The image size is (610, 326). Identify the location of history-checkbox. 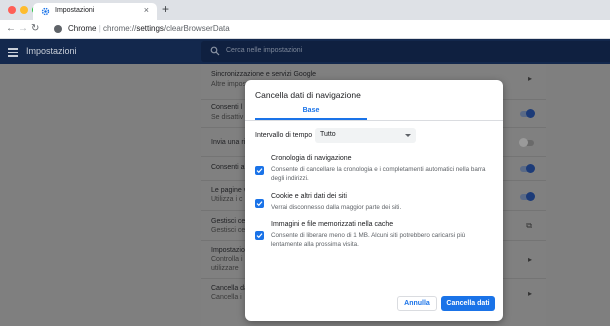
(259, 170).